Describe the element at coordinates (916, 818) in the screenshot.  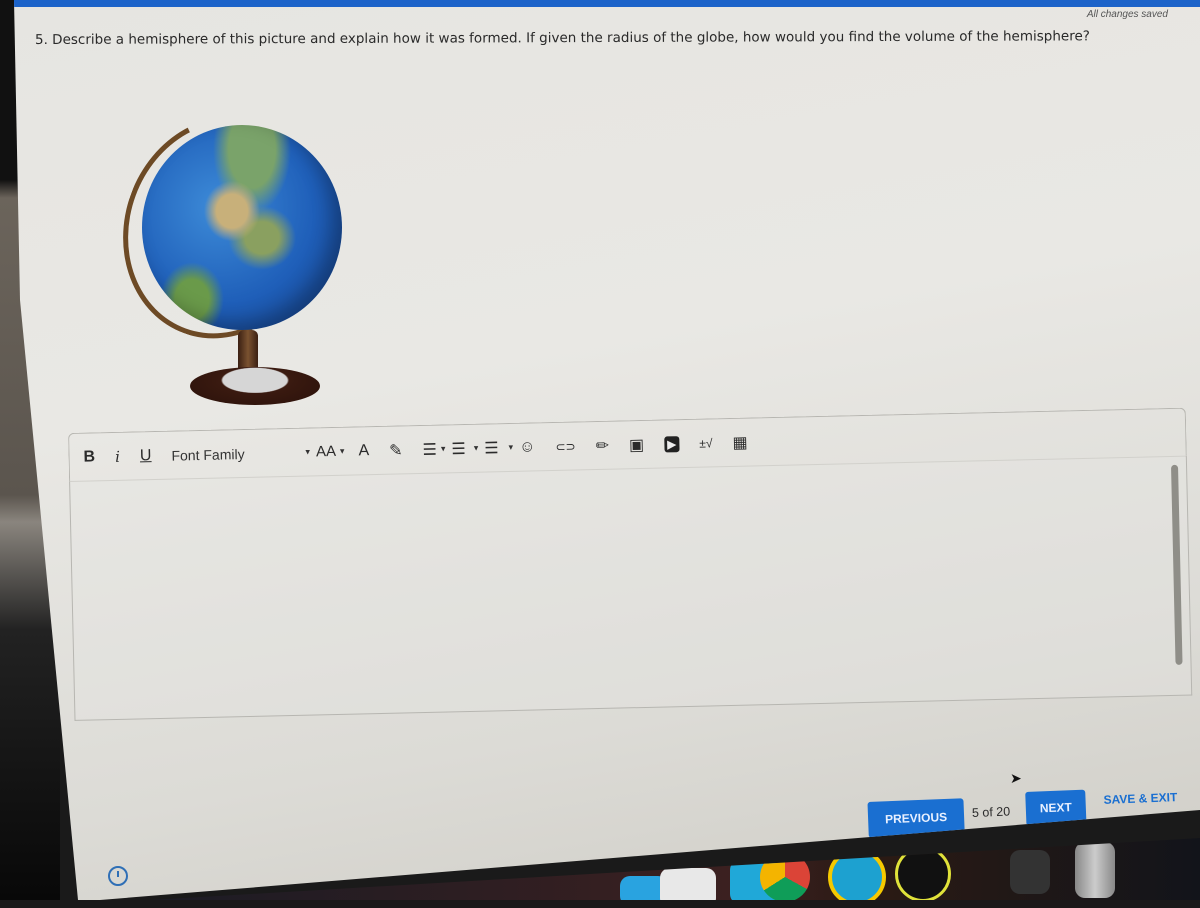
I see `previous-button: PREVIOUS` at that location.